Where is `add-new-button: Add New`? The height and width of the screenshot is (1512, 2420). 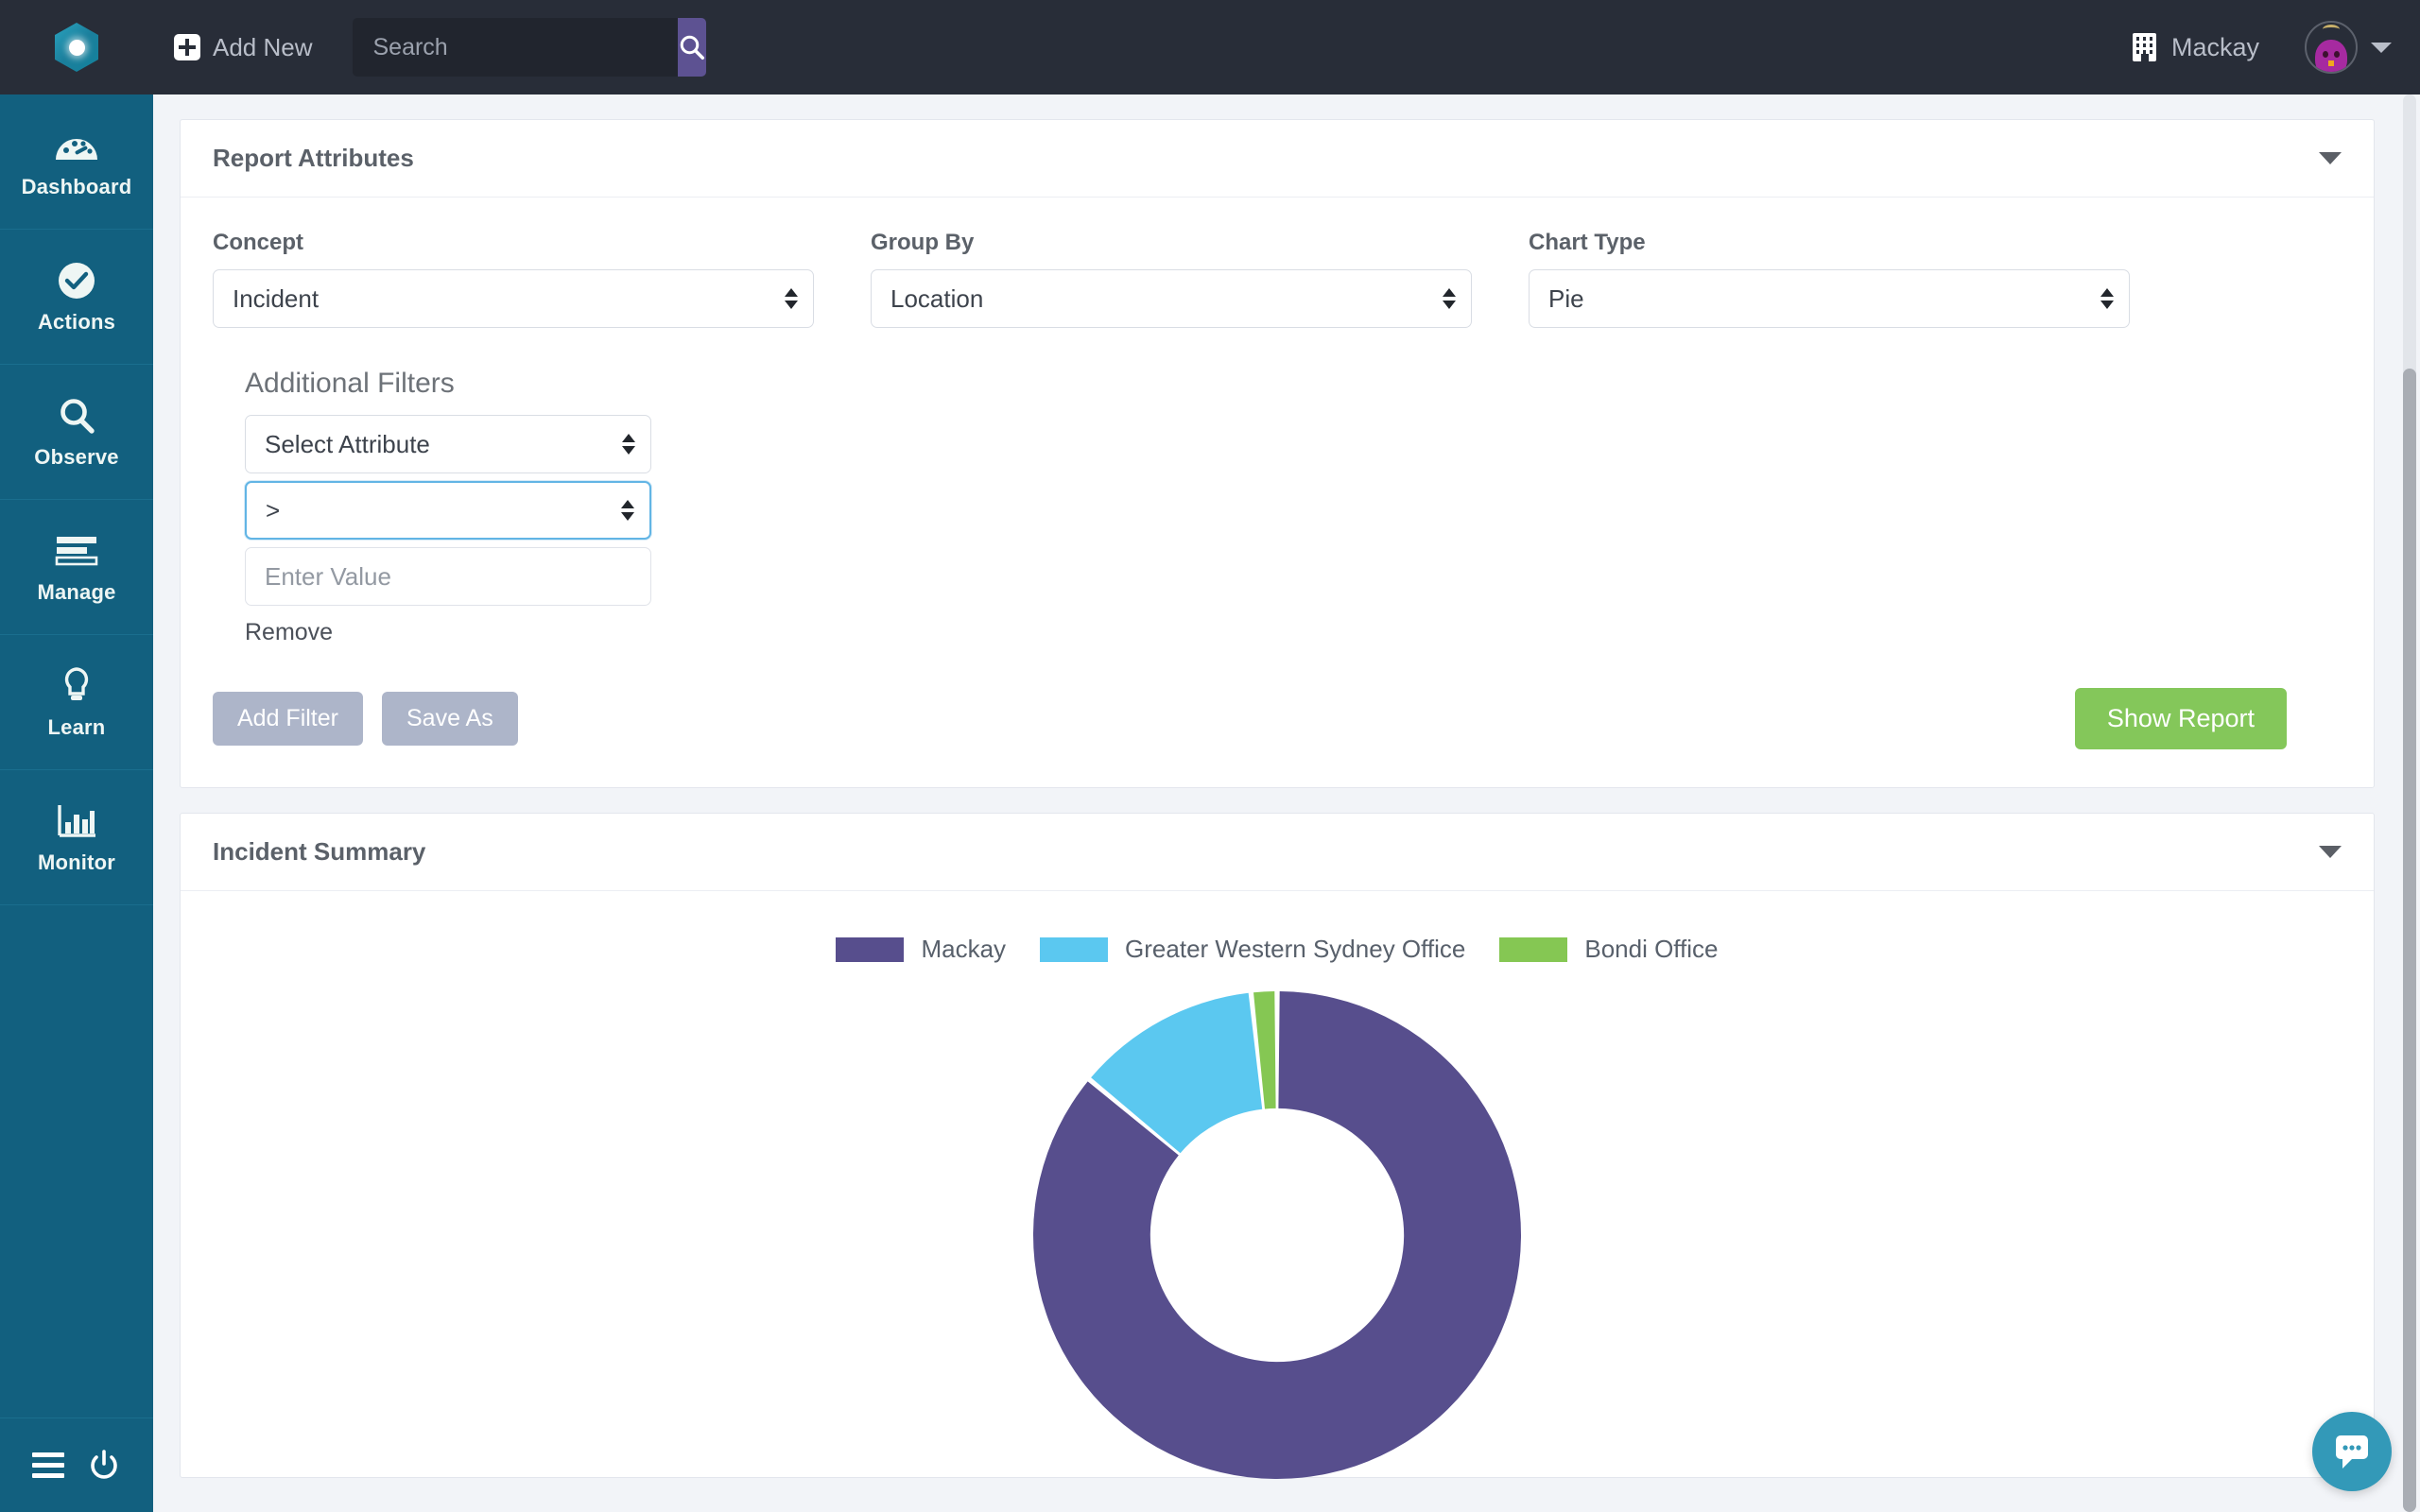
add-new-button: Add New is located at coordinates (243, 47).